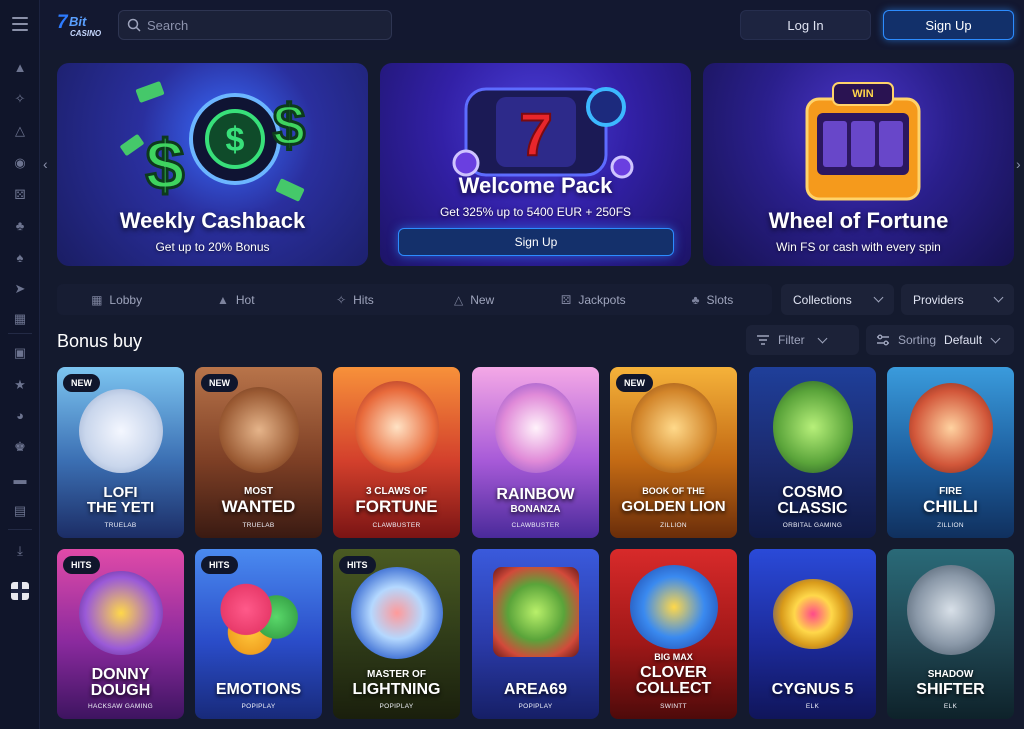 The width and height of the screenshot is (1024, 729). I want to click on robot-icon: ◕, so click(20, 415).